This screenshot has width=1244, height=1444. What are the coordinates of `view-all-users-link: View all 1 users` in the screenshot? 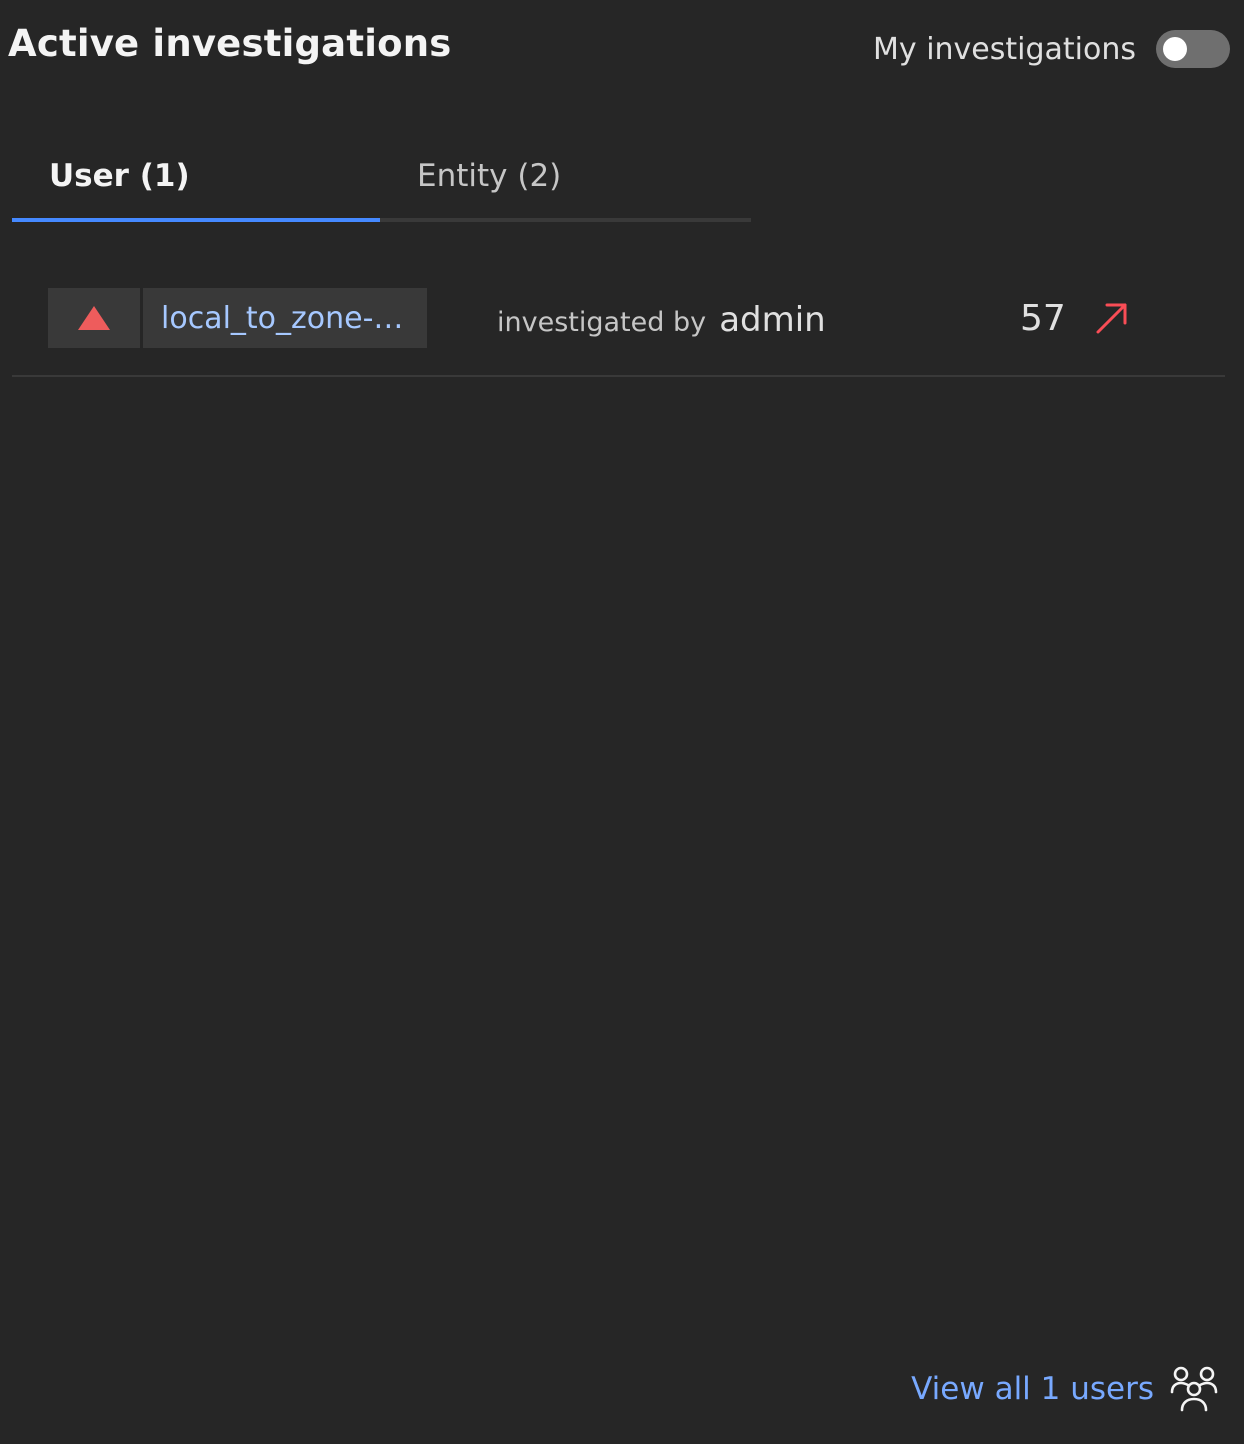 It's located at (1064, 1389).